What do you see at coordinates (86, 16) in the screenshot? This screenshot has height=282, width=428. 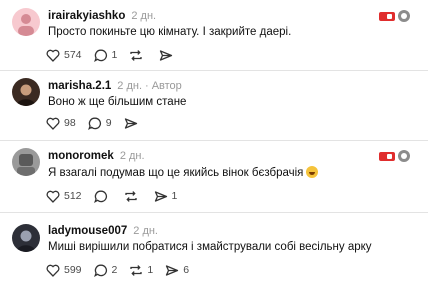 I see `username: irairakyiashko` at bounding box center [86, 16].